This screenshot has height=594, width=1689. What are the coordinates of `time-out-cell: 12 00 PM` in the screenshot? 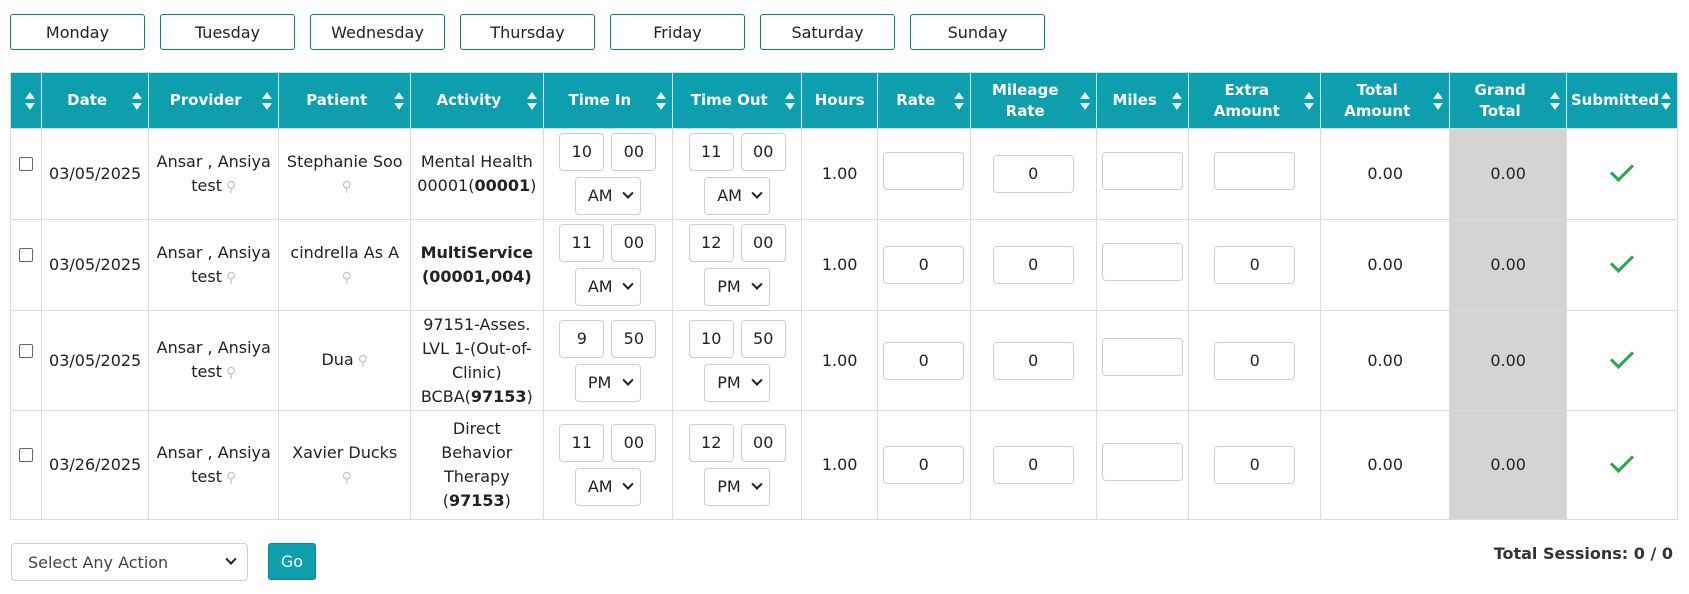 It's located at (737, 465).